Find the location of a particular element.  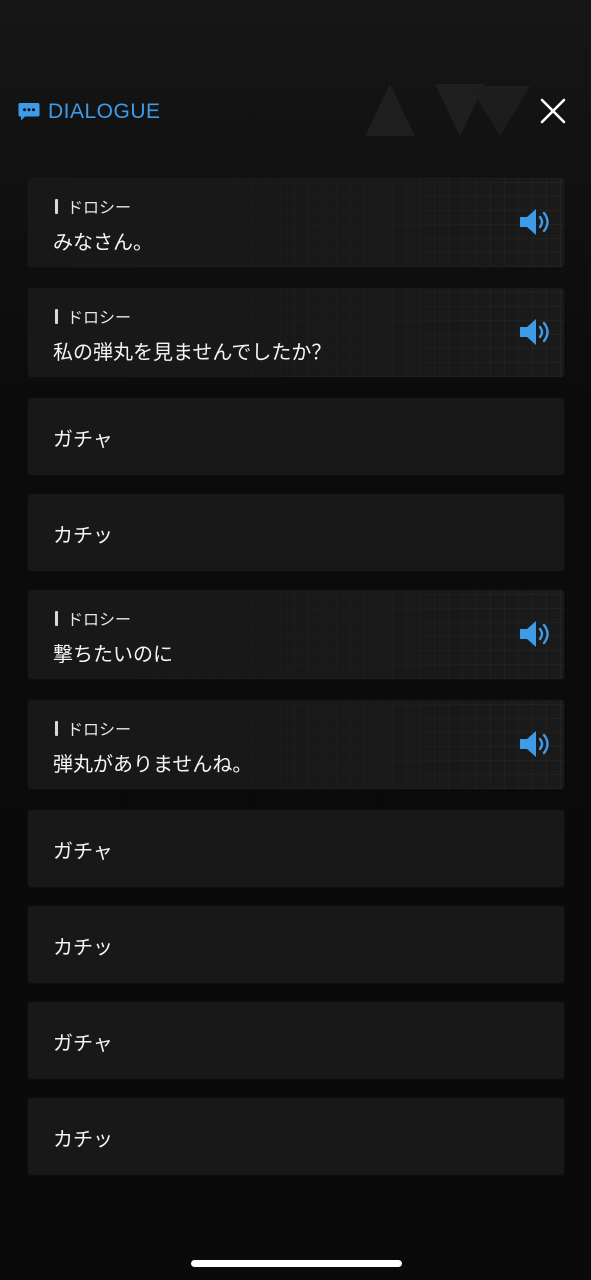

dialogue-title: DIALOGUE is located at coordinates (89, 112).